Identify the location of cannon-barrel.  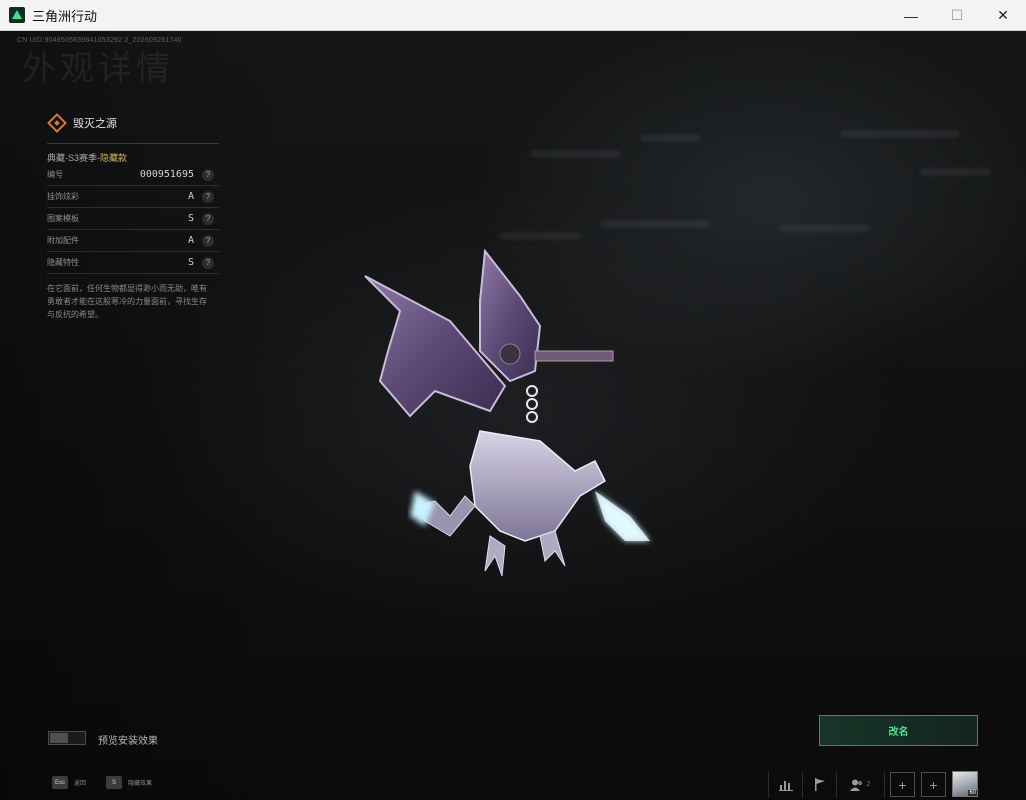
(574, 356).